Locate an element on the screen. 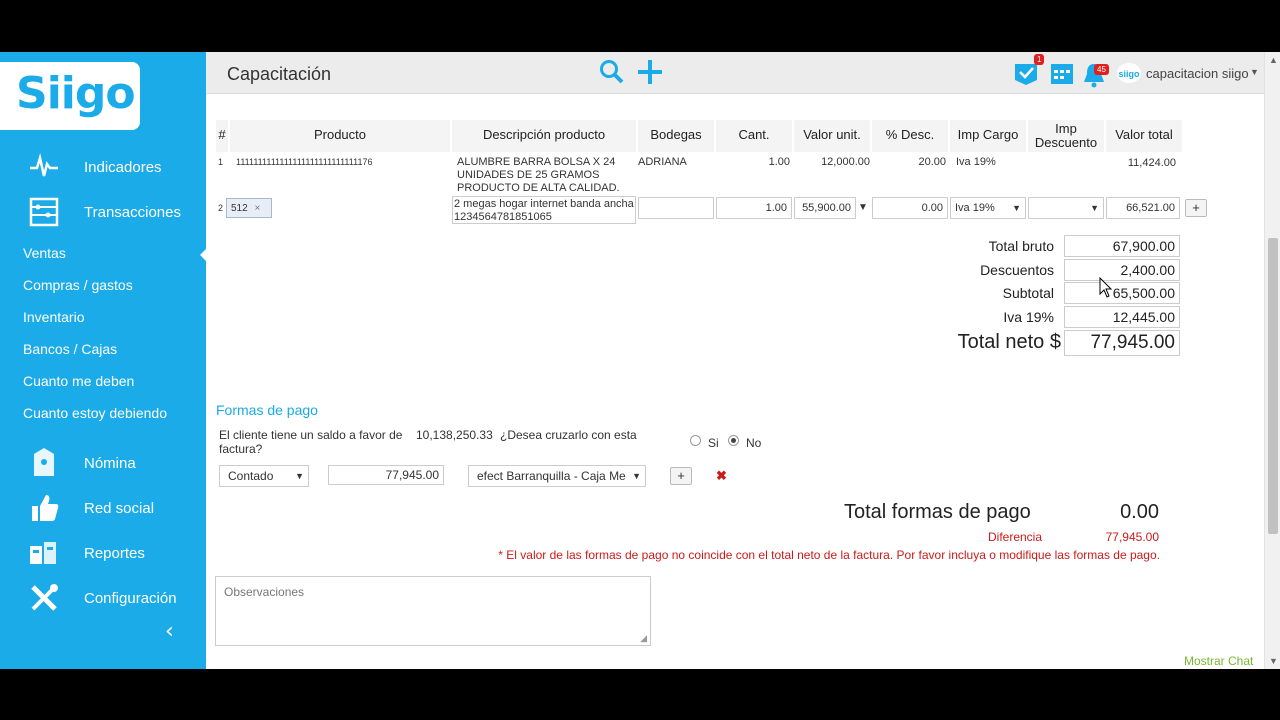  row2-discount: 0.00 is located at coordinates (932, 208).